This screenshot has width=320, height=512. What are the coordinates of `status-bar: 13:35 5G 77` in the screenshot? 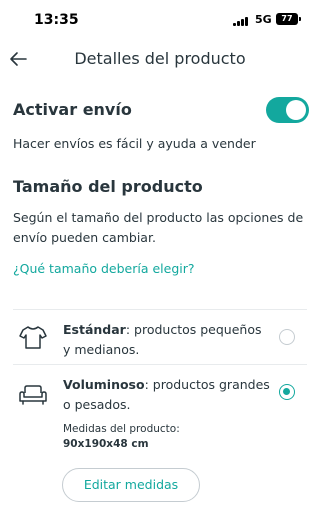 It's located at (160, 20).